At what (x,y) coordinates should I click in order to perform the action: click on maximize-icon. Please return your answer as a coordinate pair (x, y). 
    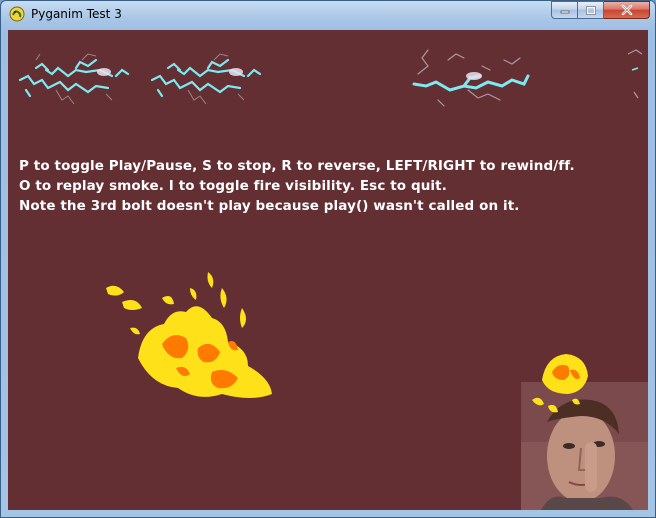
    Looking at the image, I should click on (590, 10).